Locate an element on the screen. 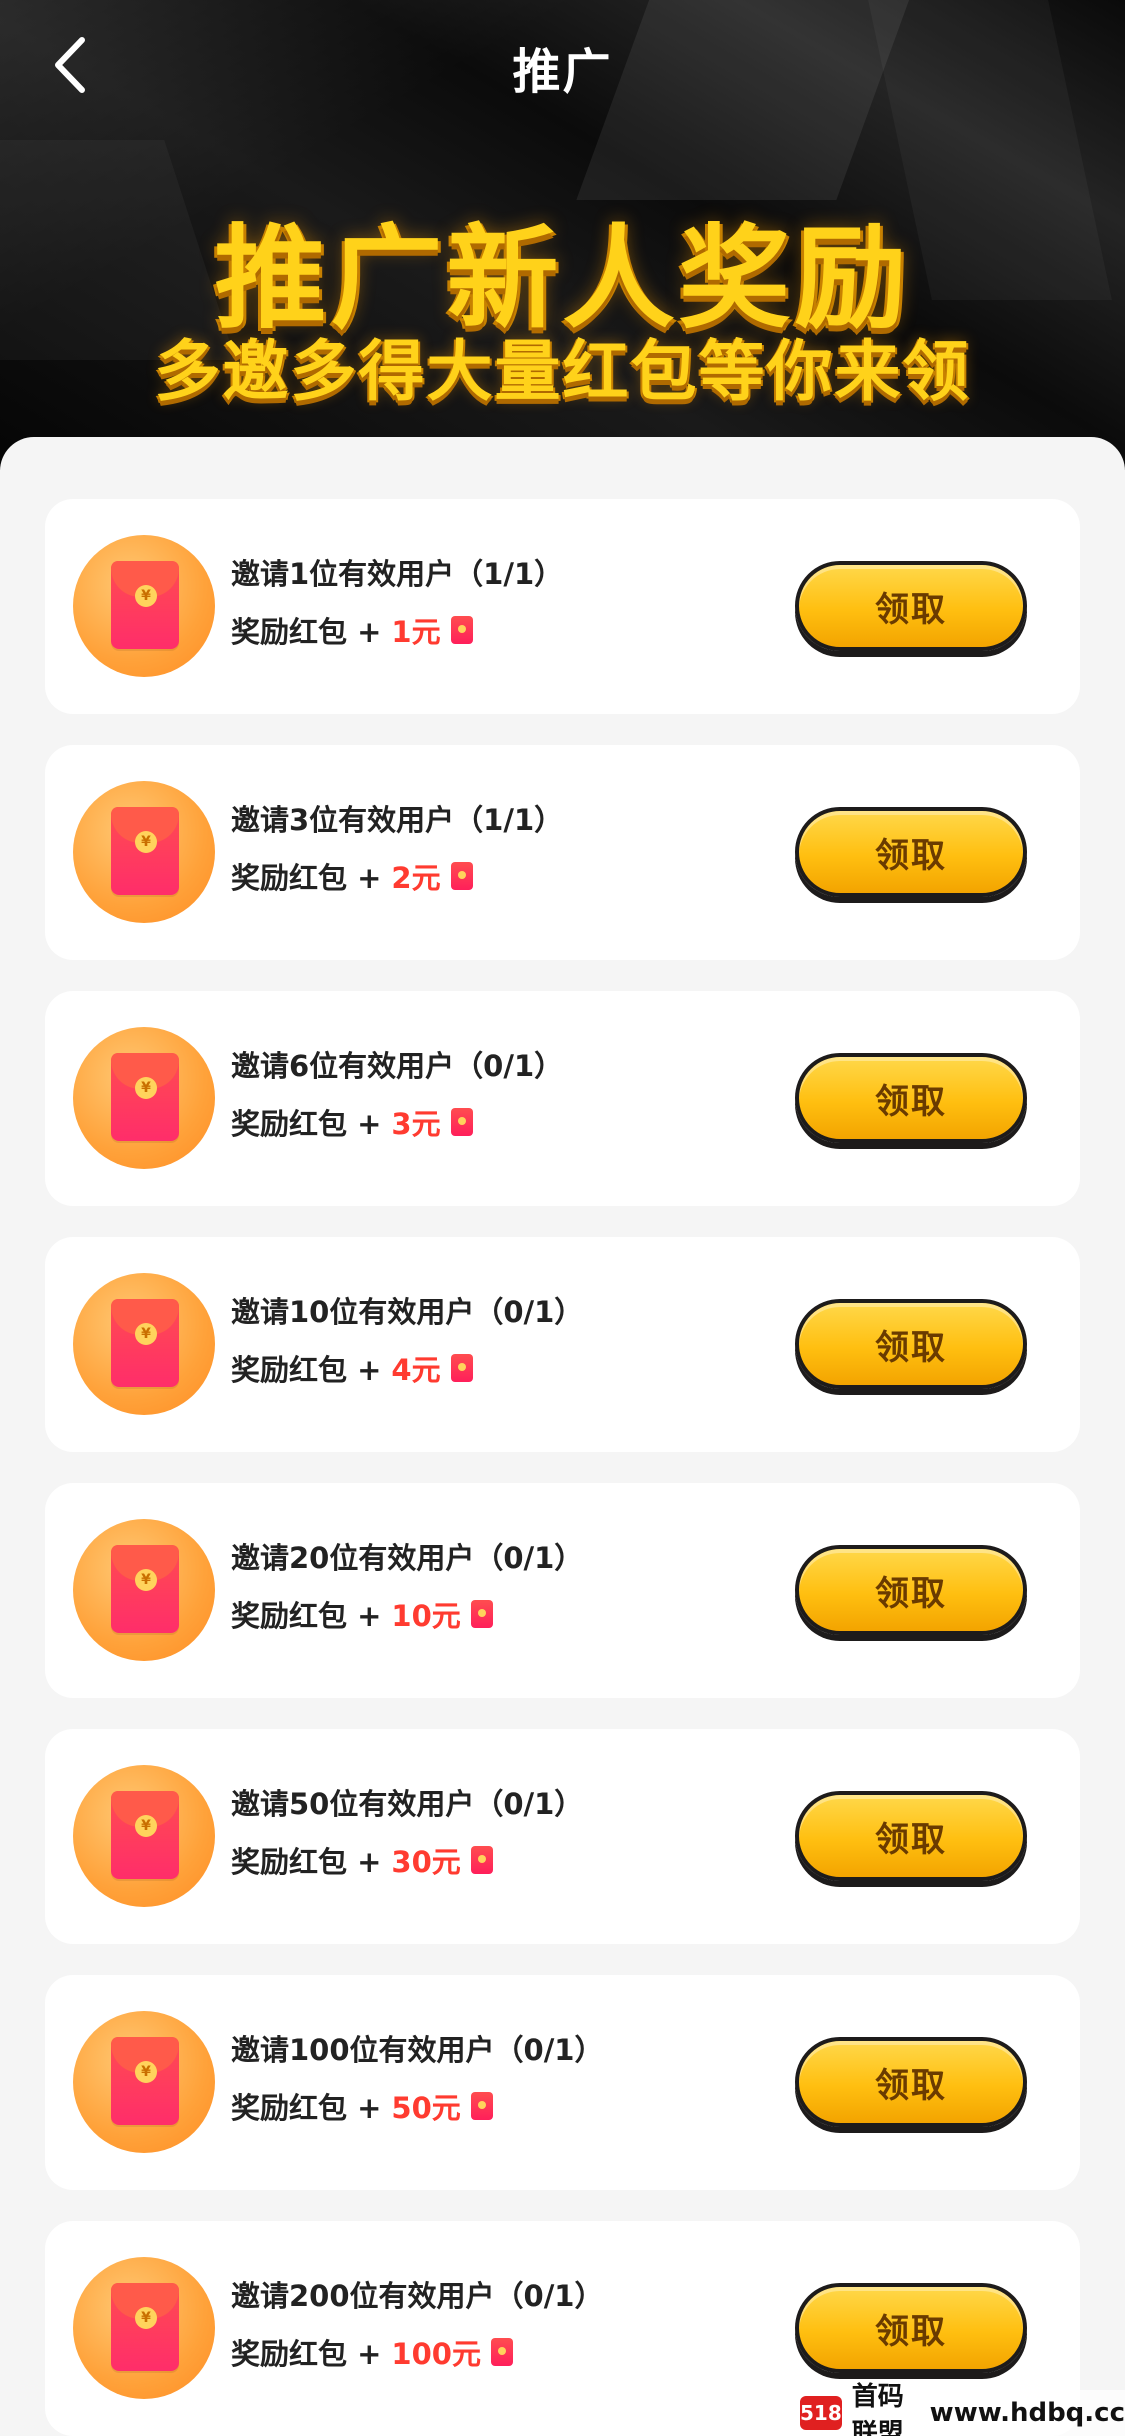 This screenshot has width=1125, height=2436. task-label: 邀请10位有效用户（0/1） is located at coordinates (407, 1312).